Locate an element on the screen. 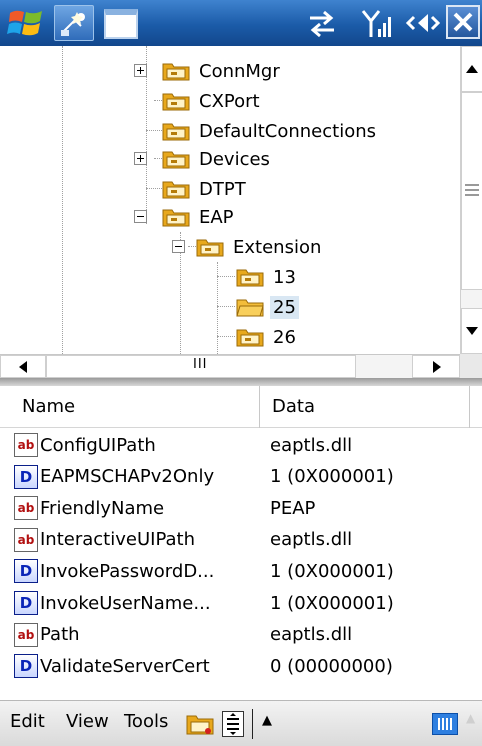 The width and height of the screenshot is (482, 746). tree-node-defaultconnections: DefaultConnections is located at coordinates (270, 131).